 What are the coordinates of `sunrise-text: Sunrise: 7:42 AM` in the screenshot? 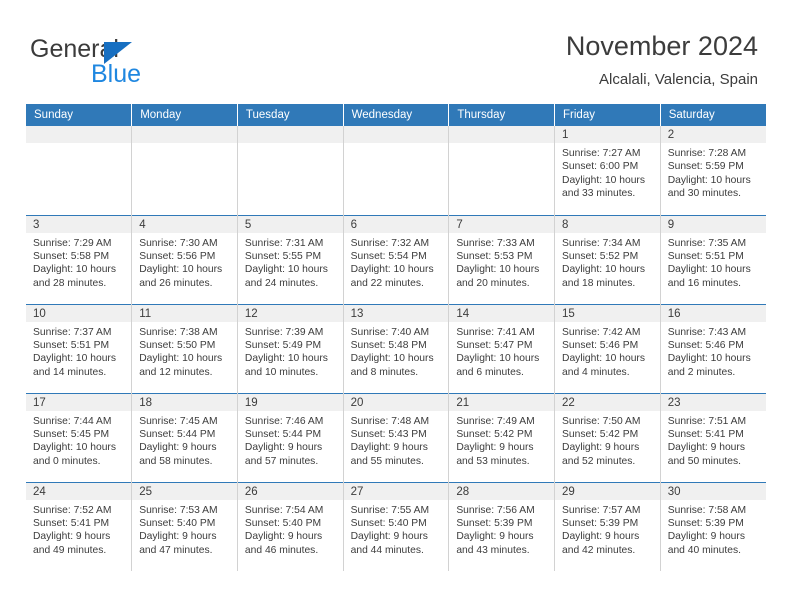 It's located at (601, 332).